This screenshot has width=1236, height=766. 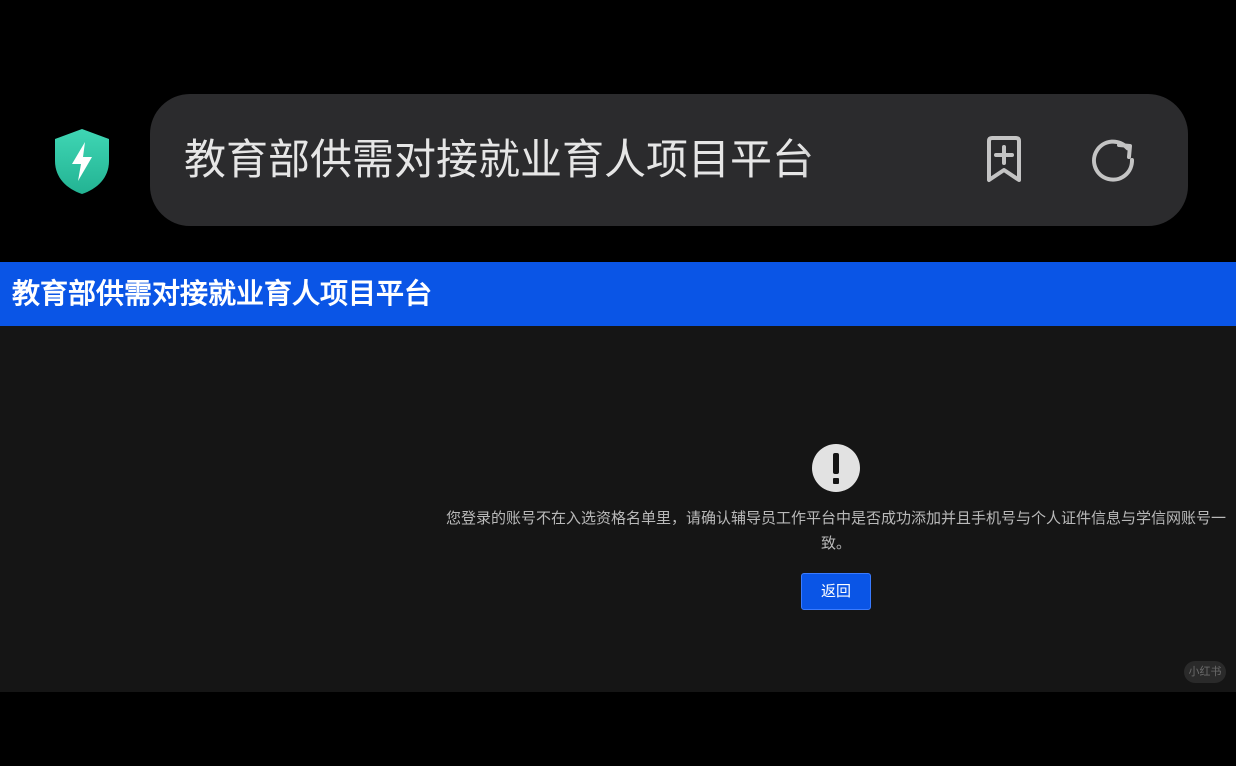 I want to click on back-button: 返回, so click(x=836, y=591).